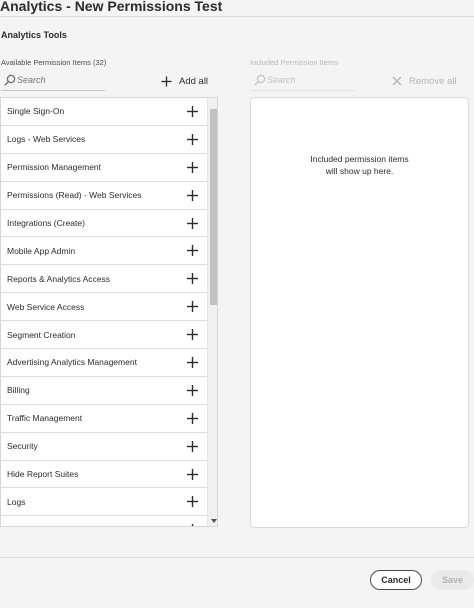  What do you see at coordinates (397, 81) in the screenshot?
I see `close-icon` at bounding box center [397, 81].